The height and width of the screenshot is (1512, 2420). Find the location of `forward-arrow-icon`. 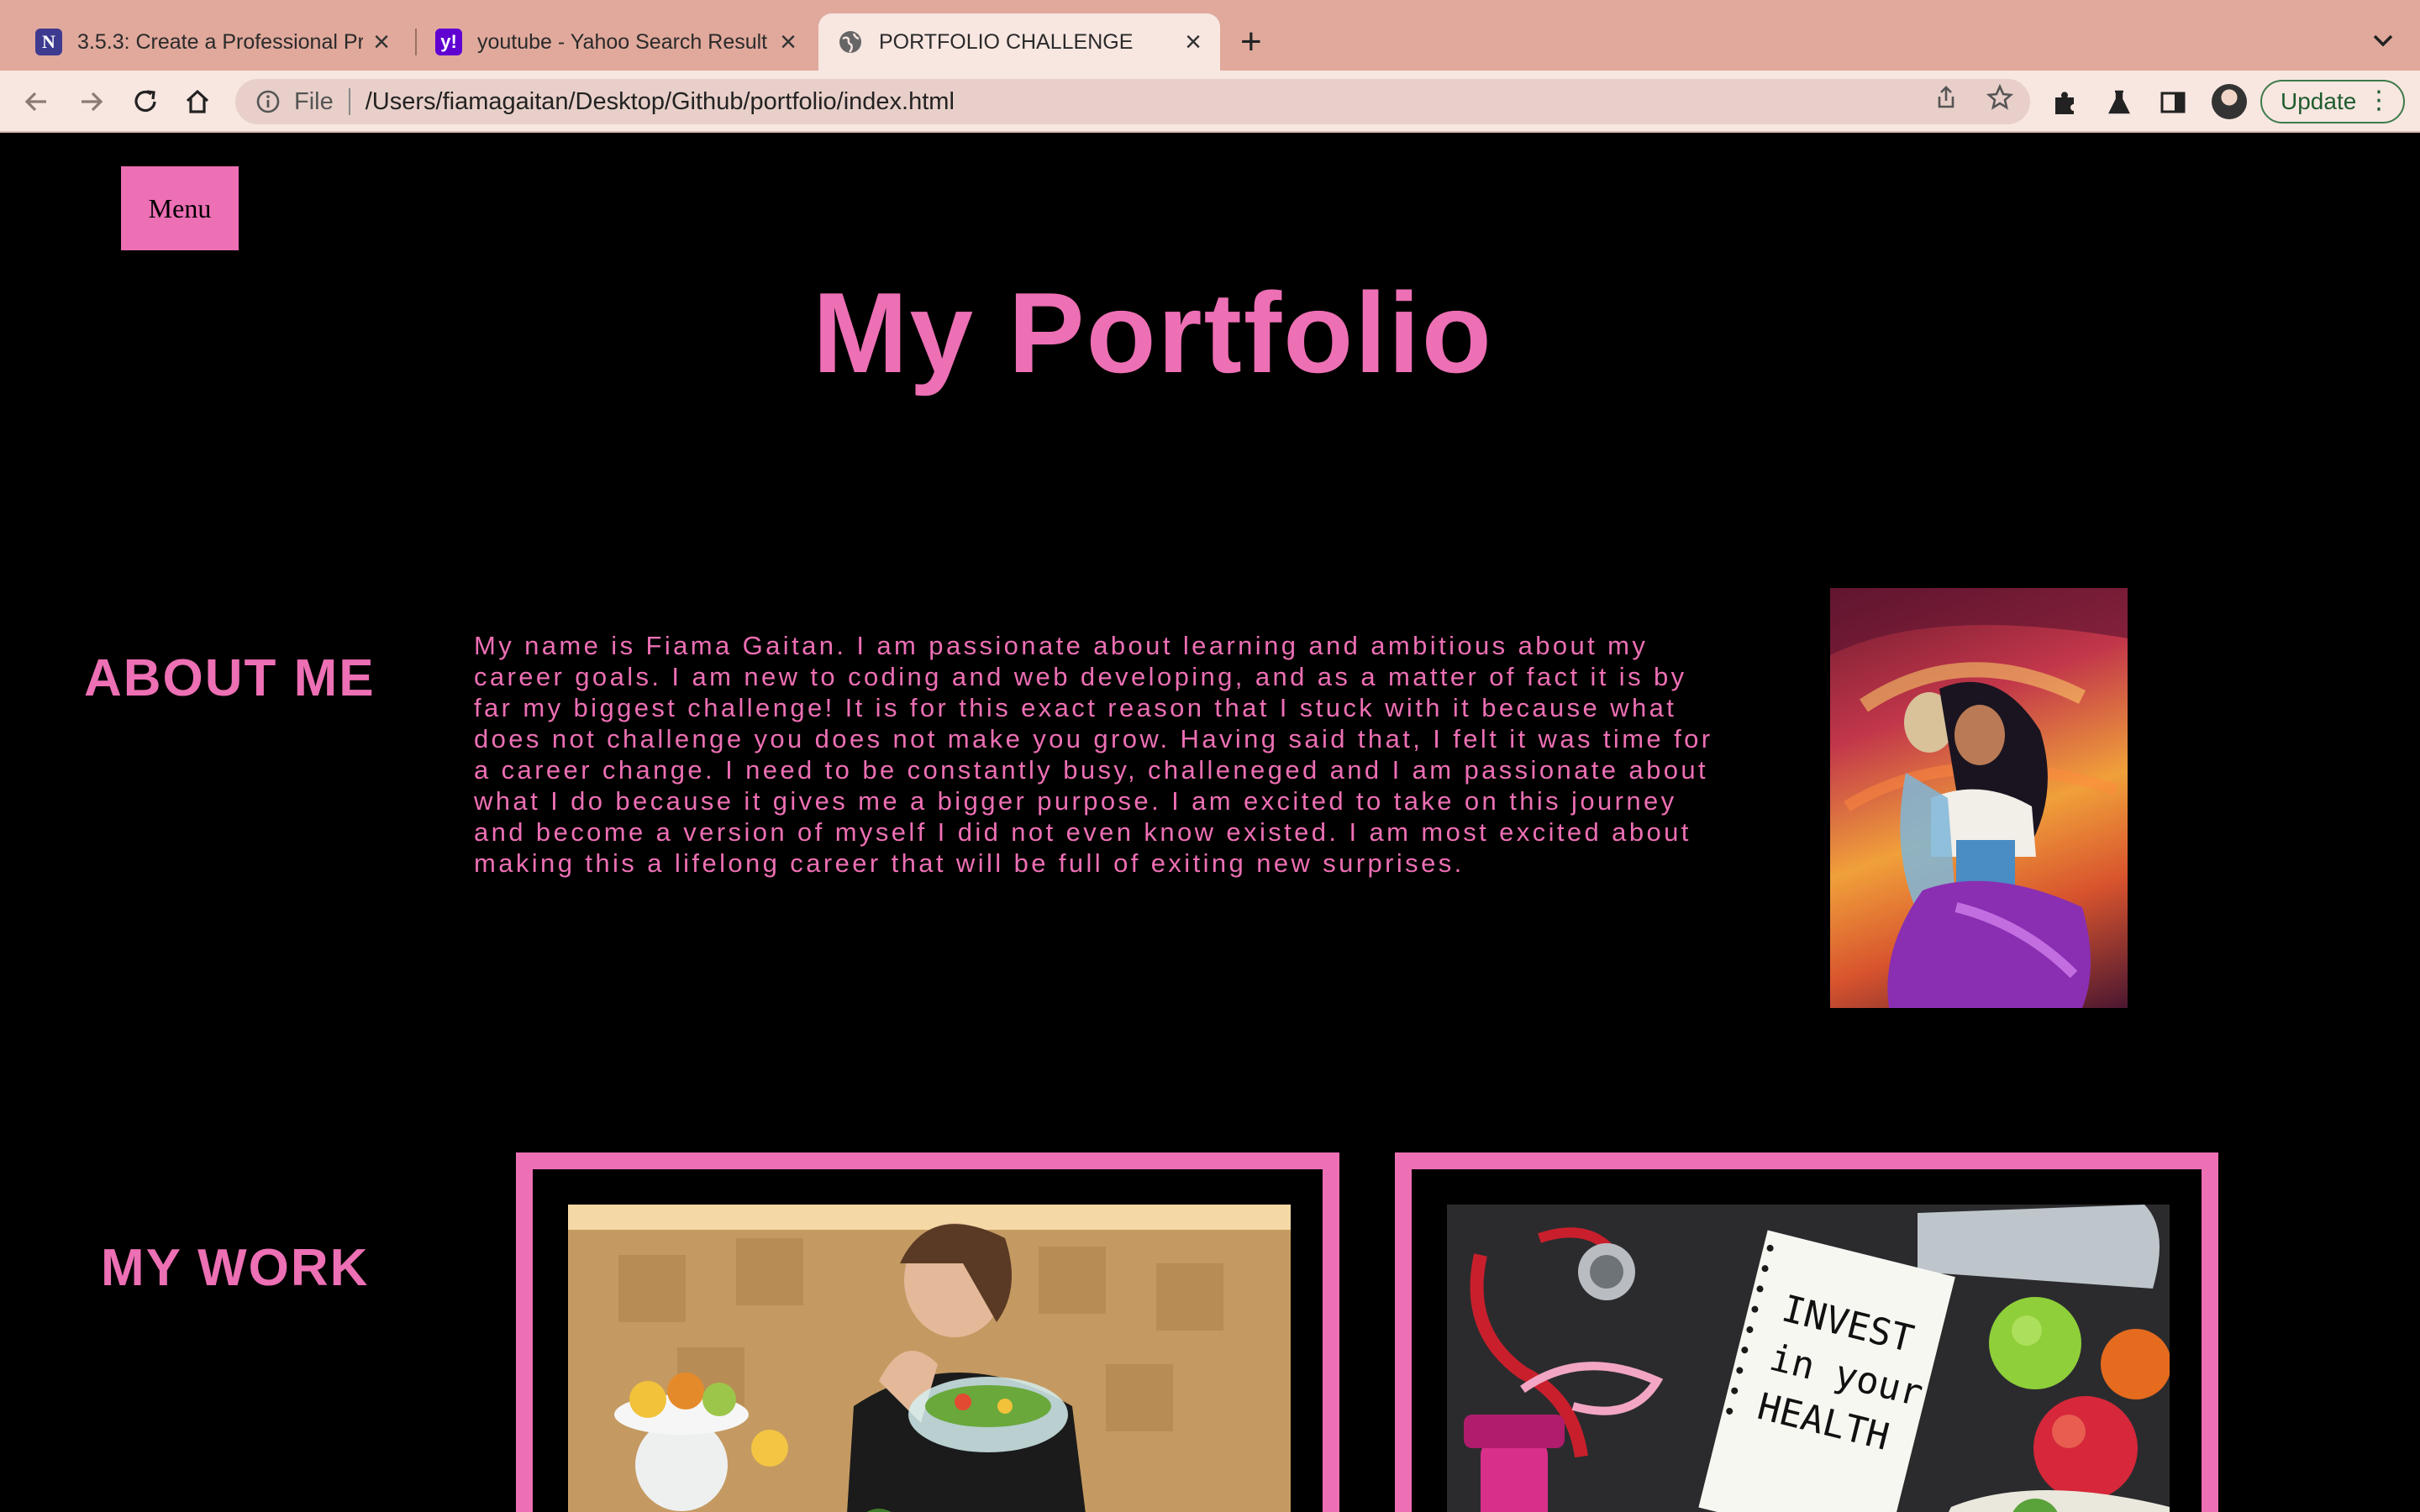

forward-arrow-icon is located at coordinates (92, 101).